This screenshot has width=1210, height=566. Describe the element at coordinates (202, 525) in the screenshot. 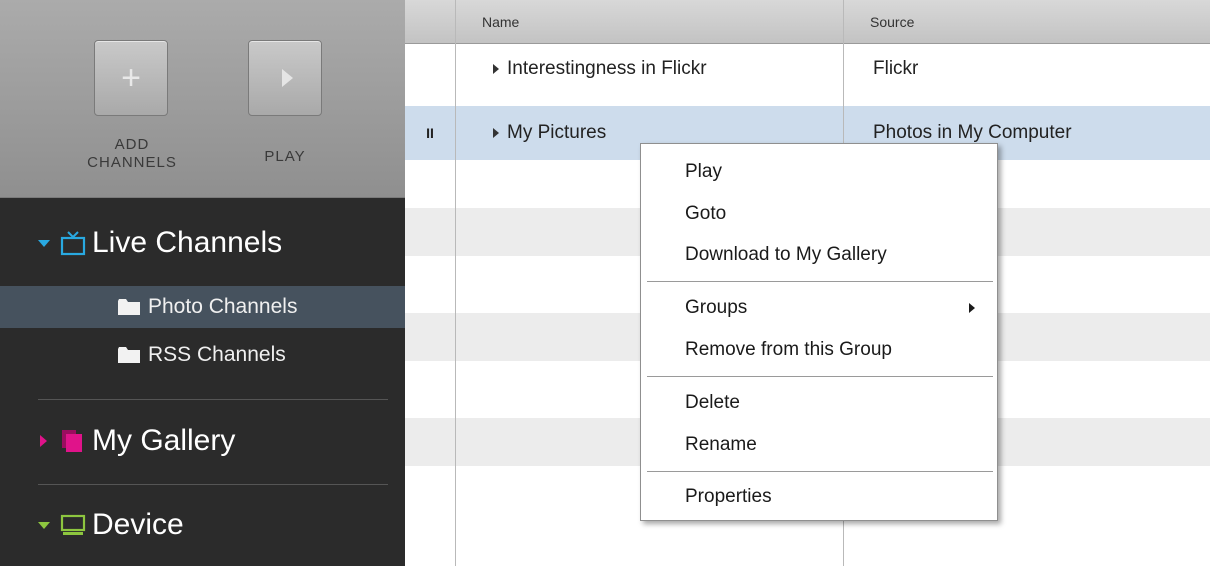

I see `section-device: Device` at that location.